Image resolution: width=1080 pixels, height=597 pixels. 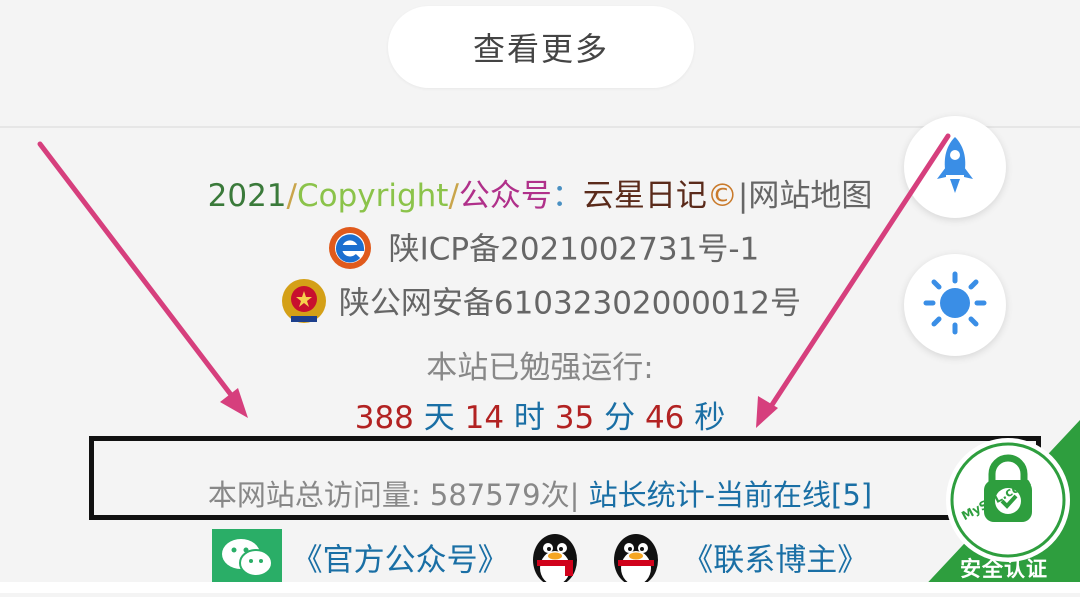 What do you see at coordinates (540, 127) in the screenshot?
I see `section-divider` at bounding box center [540, 127].